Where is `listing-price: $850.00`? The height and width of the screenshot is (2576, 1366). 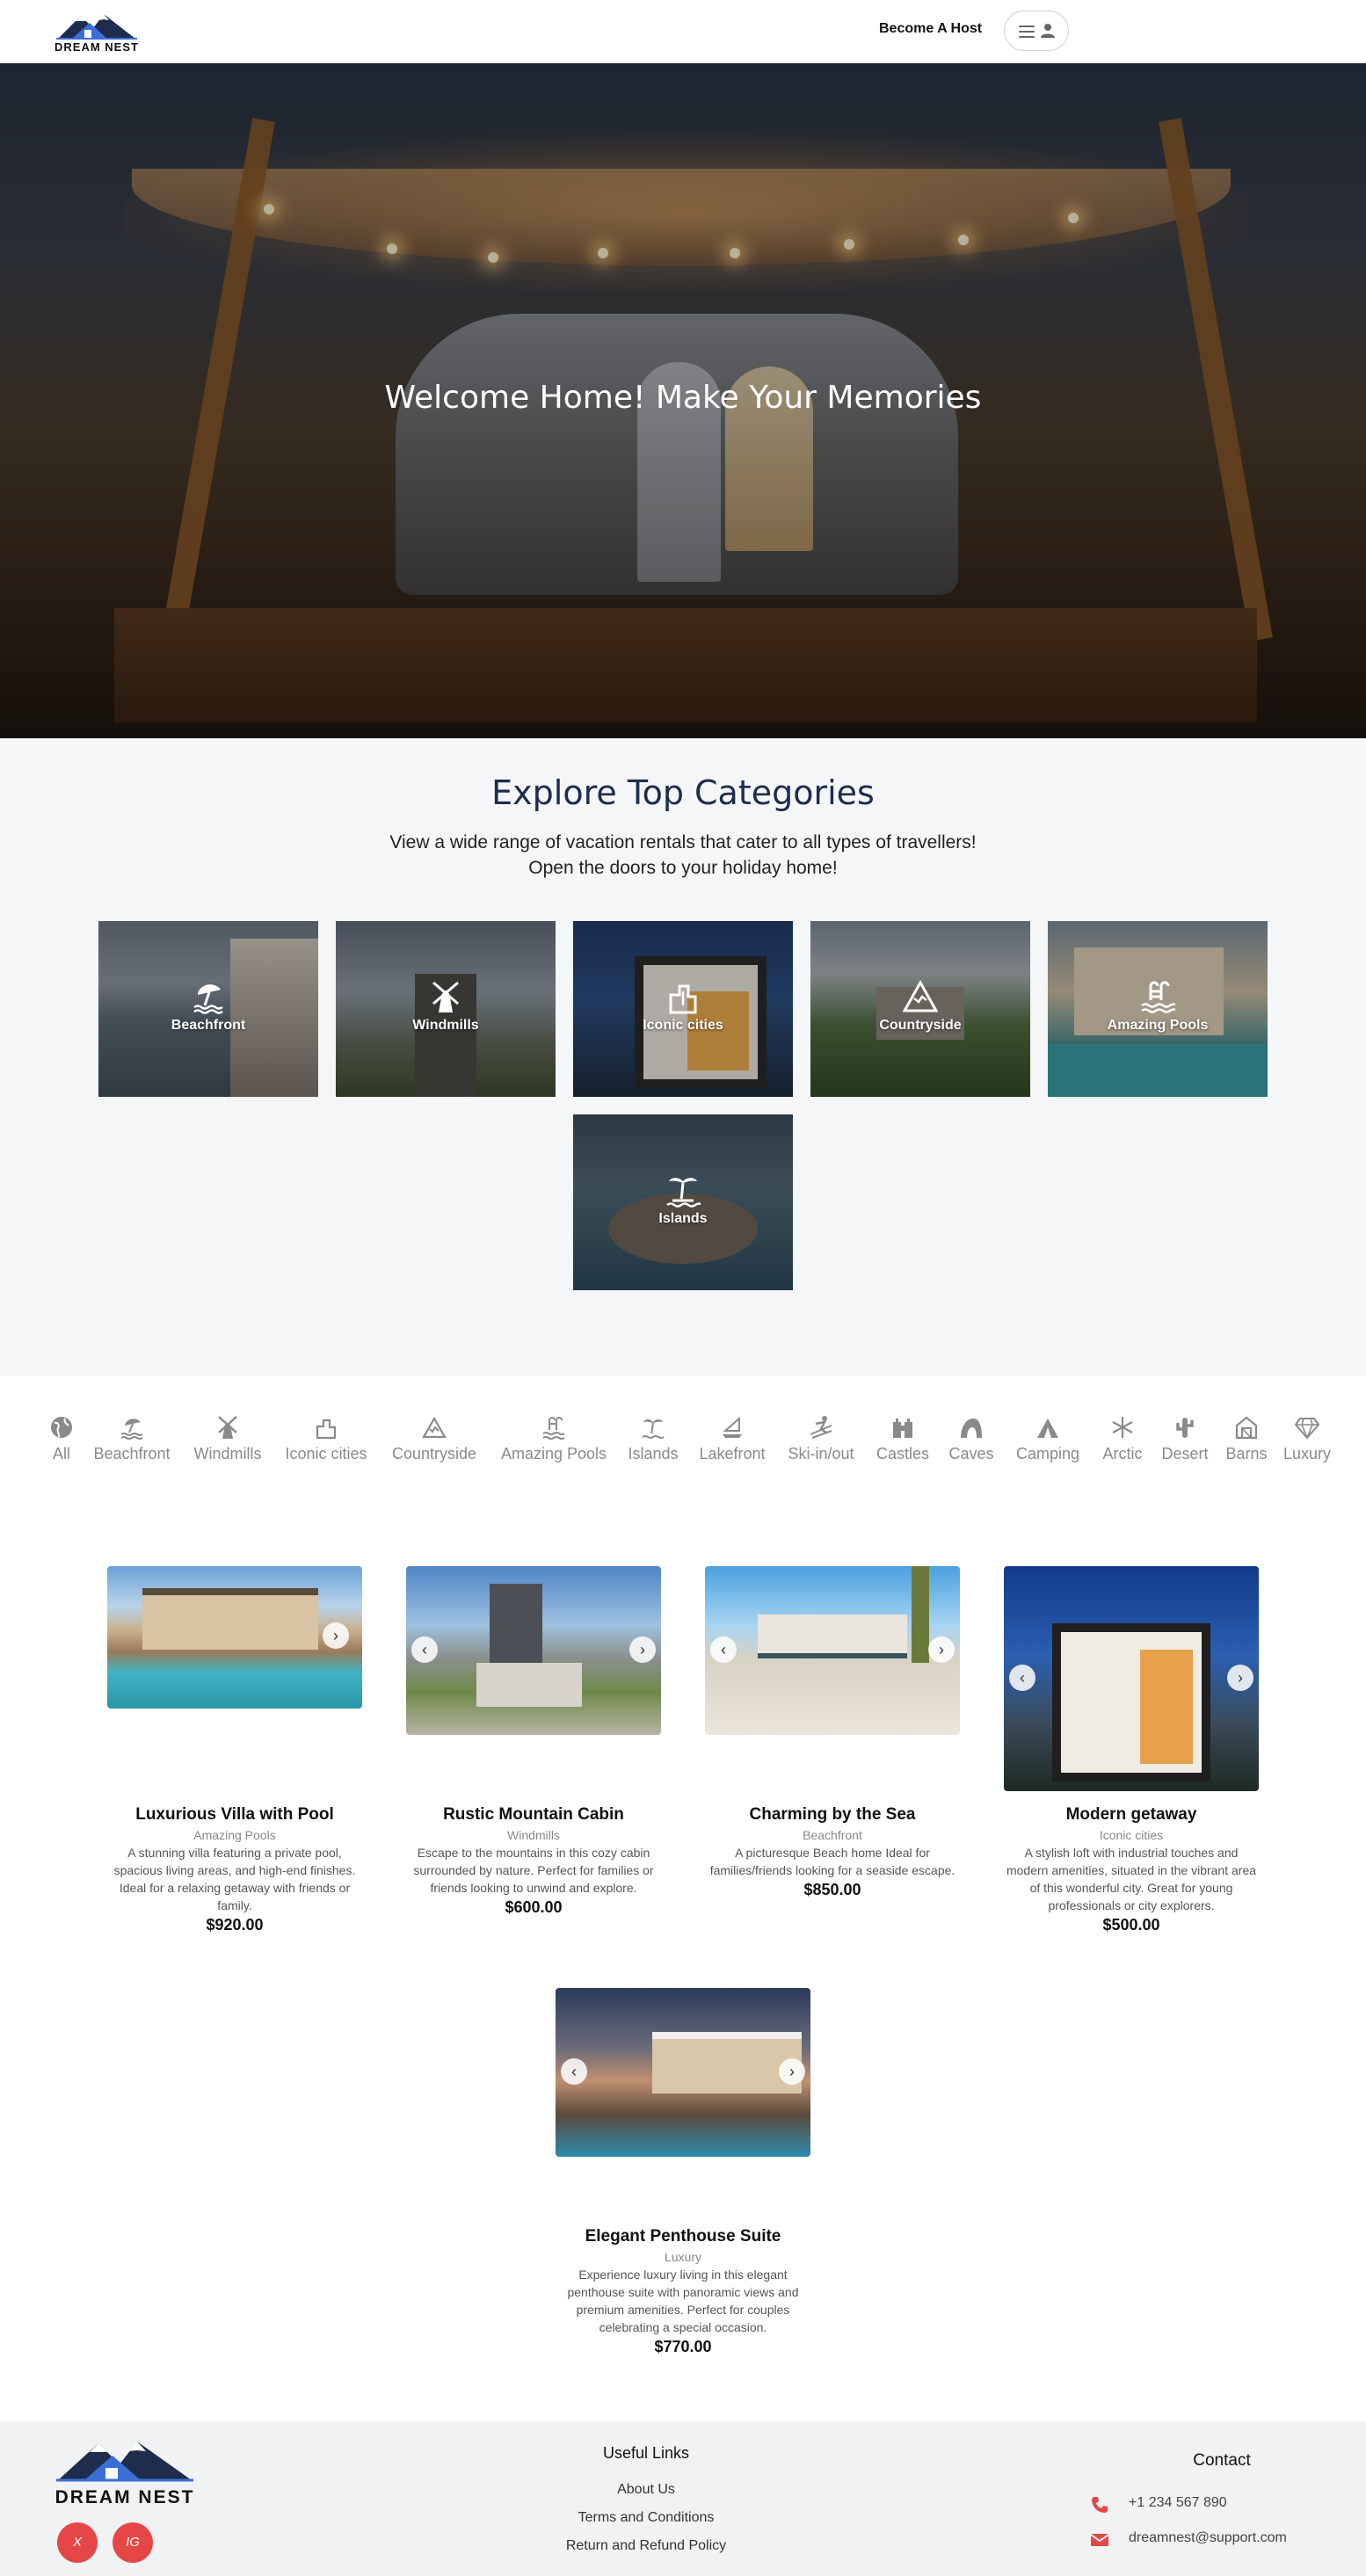 listing-price: $850.00 is located at coordinates (832, 1889).